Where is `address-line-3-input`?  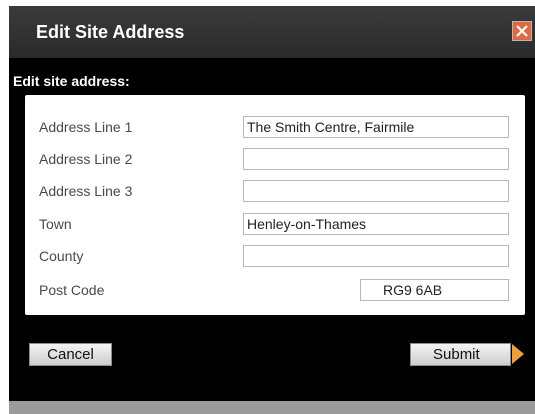 address-line-3-input is located at coordinates (376, 191).